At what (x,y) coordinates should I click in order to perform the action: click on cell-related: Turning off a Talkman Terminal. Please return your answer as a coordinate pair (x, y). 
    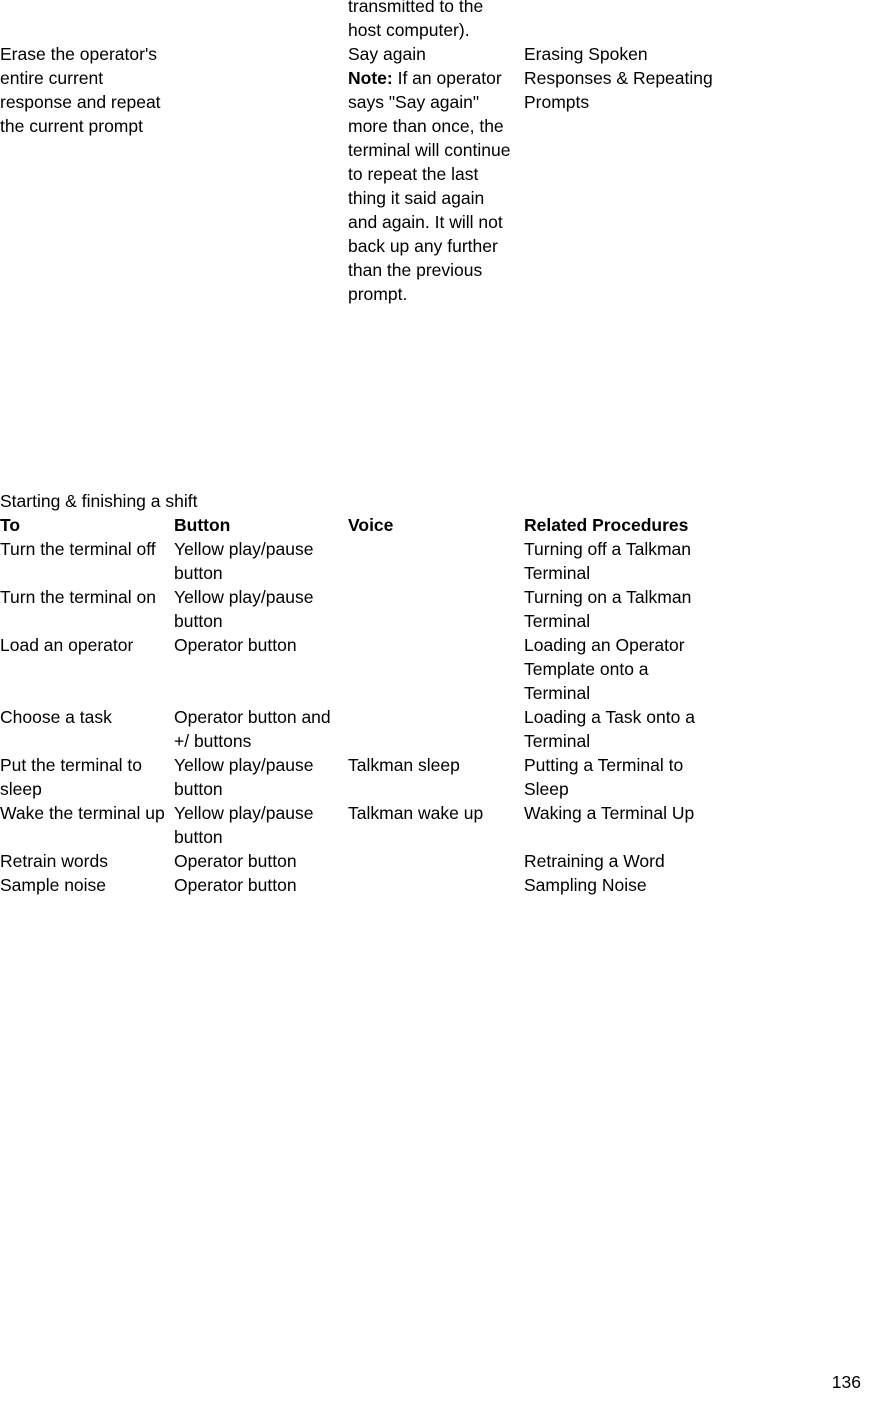
    Looking at the image, I should click on (607, 561).